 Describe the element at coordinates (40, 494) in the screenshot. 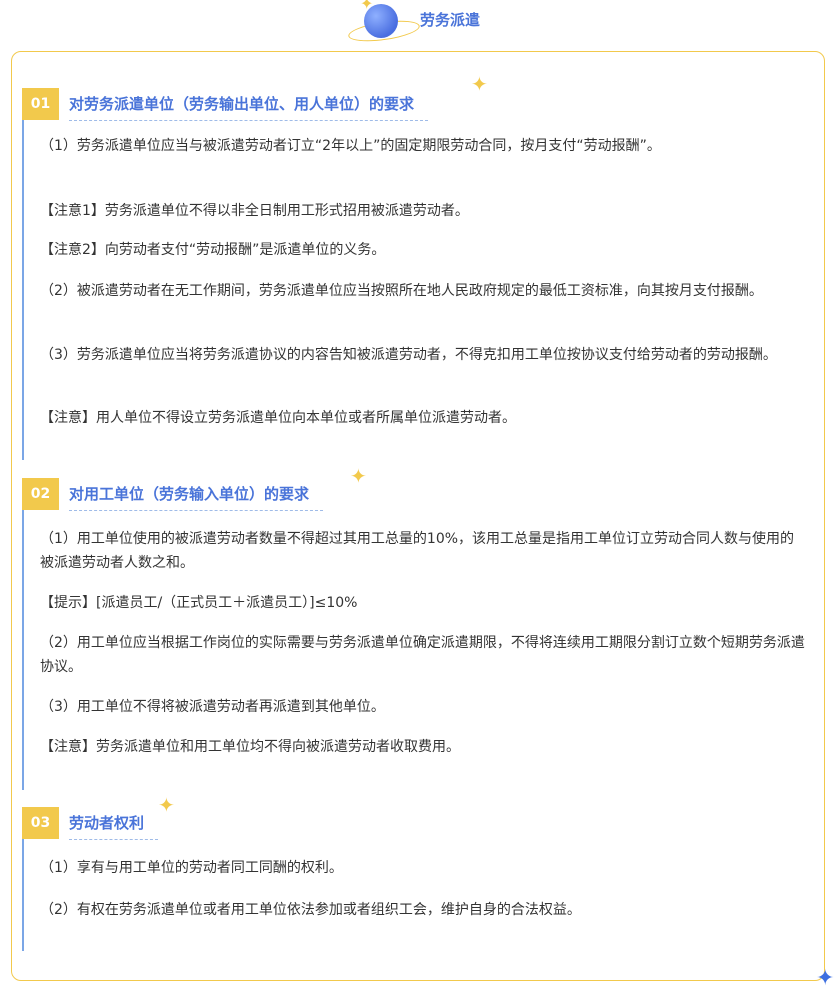

I see `section-2-number: 02` at that location.